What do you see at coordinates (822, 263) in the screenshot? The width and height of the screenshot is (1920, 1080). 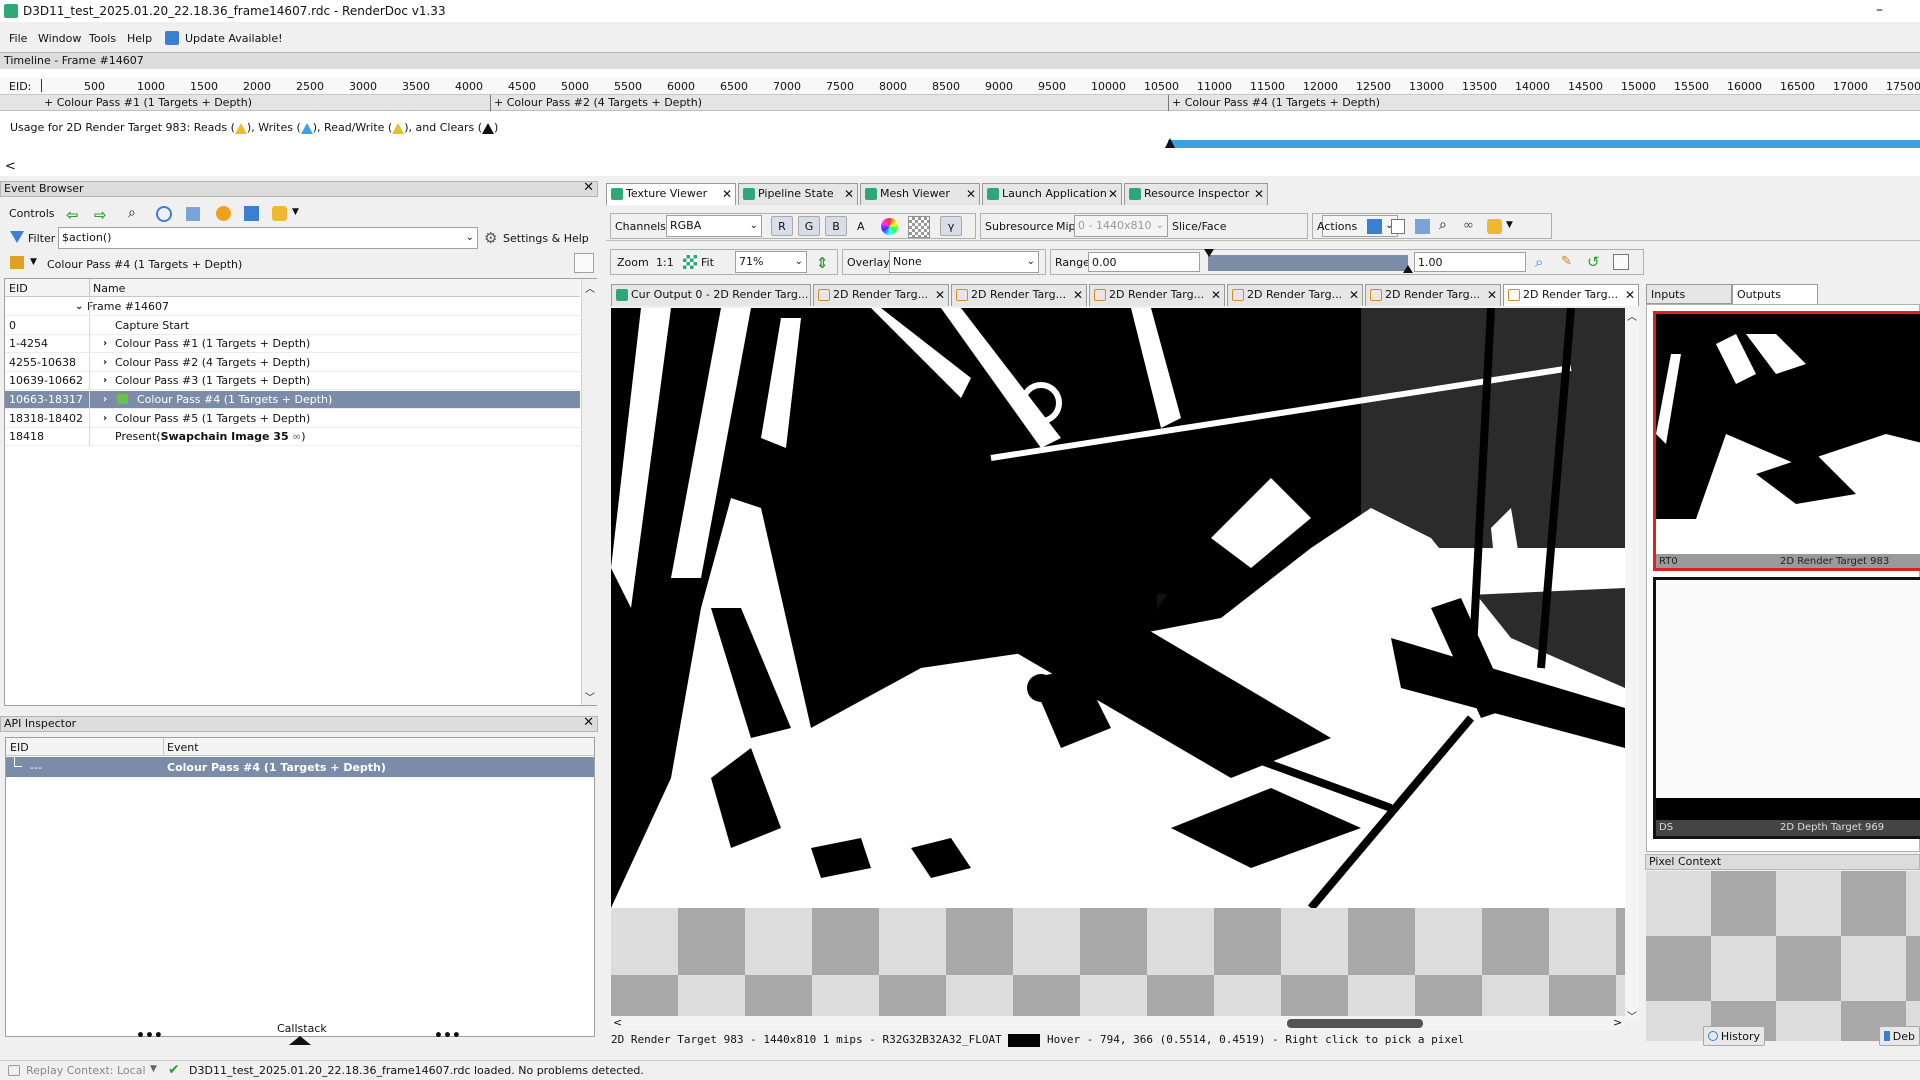 I see `flip-icon: ⇕` at bounding box center [822, 263].